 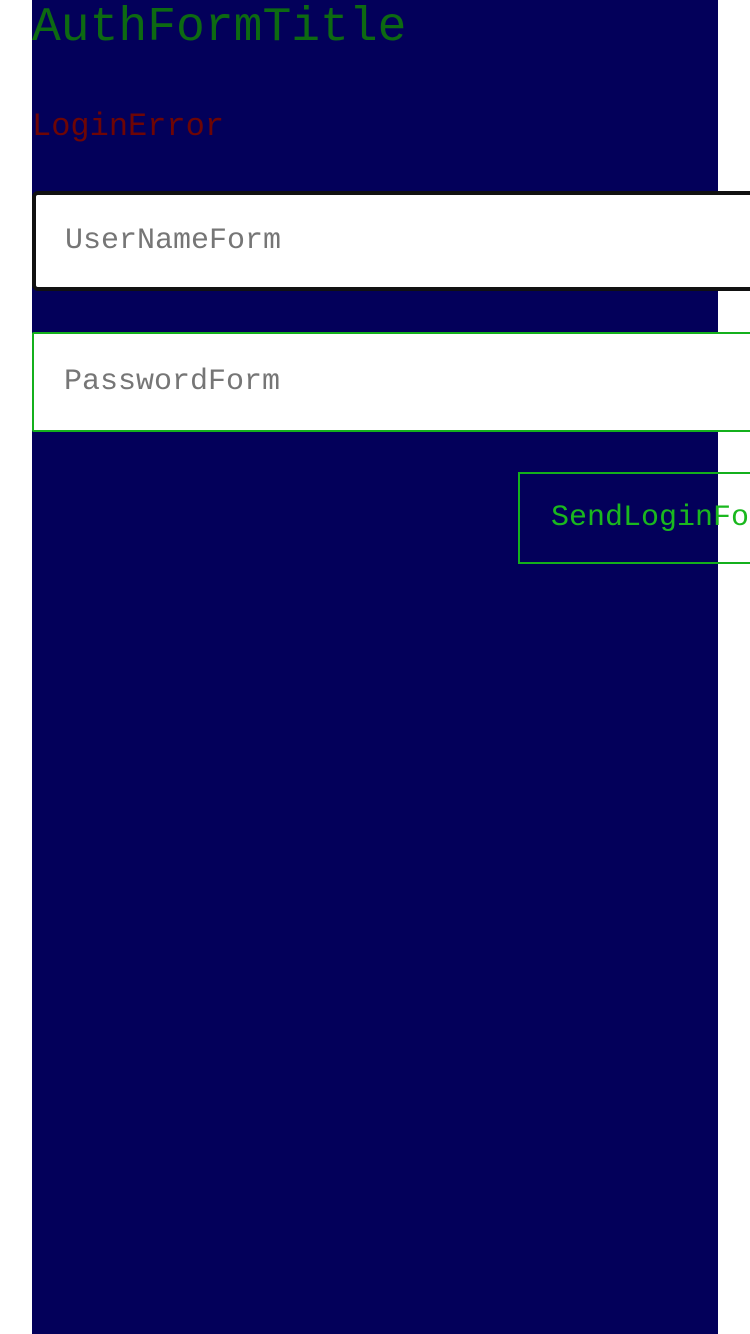 I want to click on send-login-button: SendLoginForm, so click(x=634, y=518).